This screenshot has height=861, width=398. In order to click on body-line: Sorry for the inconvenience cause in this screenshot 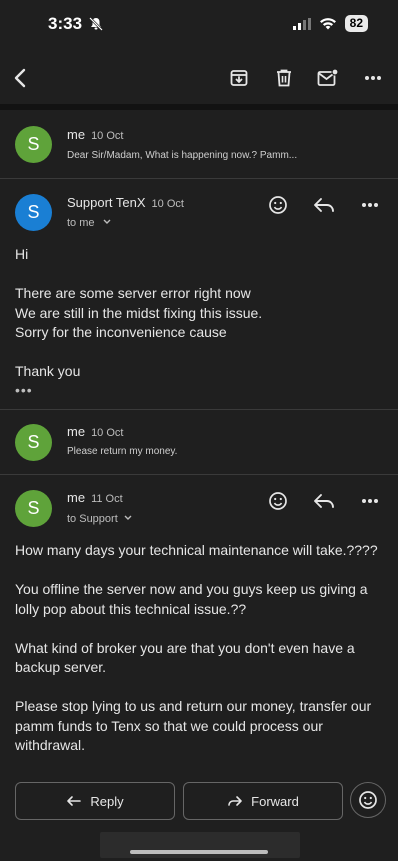, I will do `click(121, 332)`.